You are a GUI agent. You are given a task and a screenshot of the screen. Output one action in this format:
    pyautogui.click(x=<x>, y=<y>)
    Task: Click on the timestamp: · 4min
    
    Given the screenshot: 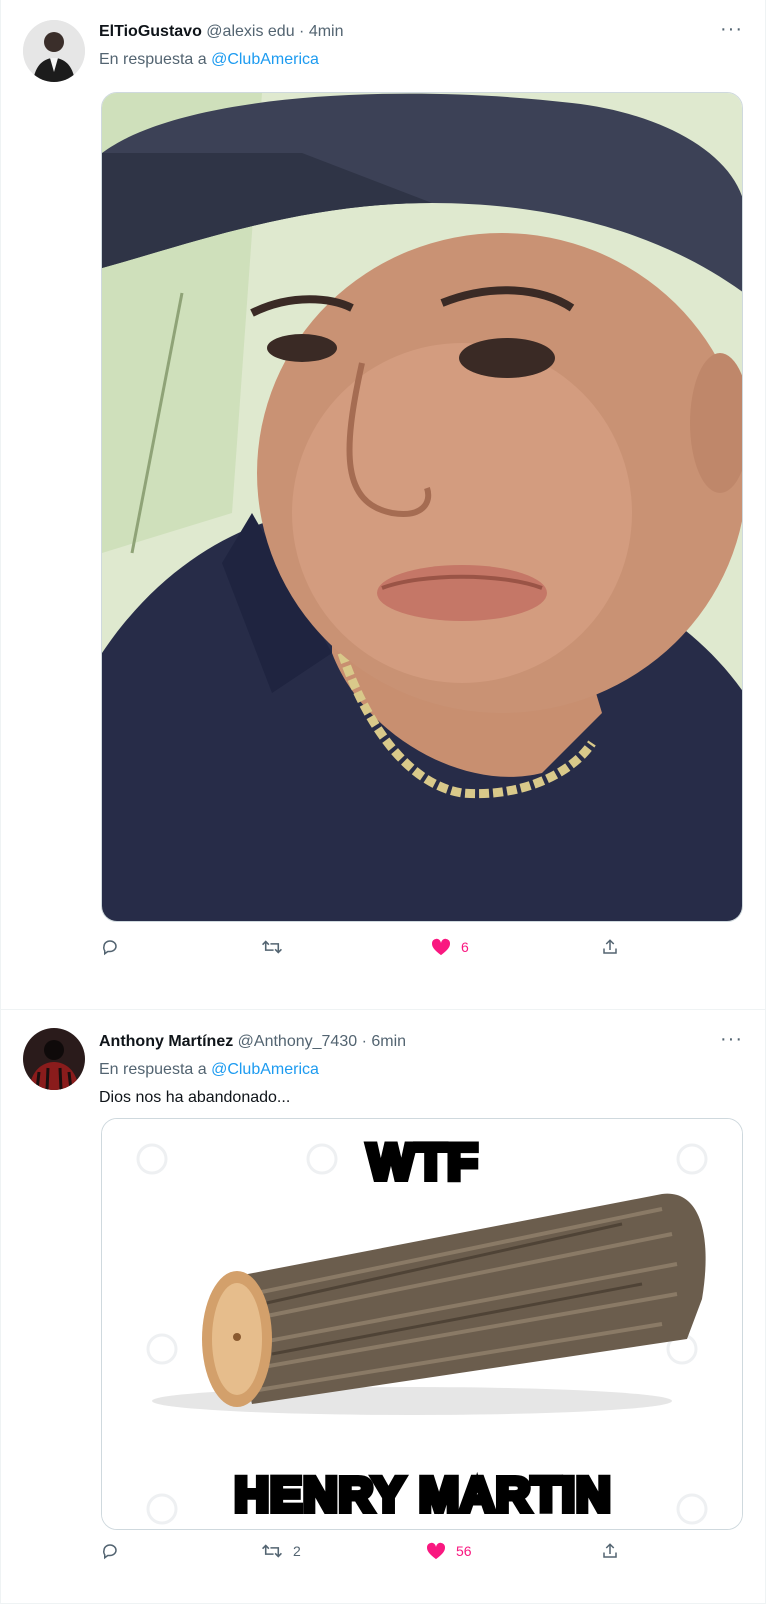 What is the action you would take?
    pyautogui.click(x=321, y=31)
    